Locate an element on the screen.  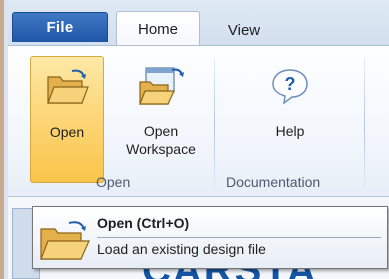
group-label-open: Open is located at coordinates (113, 182).